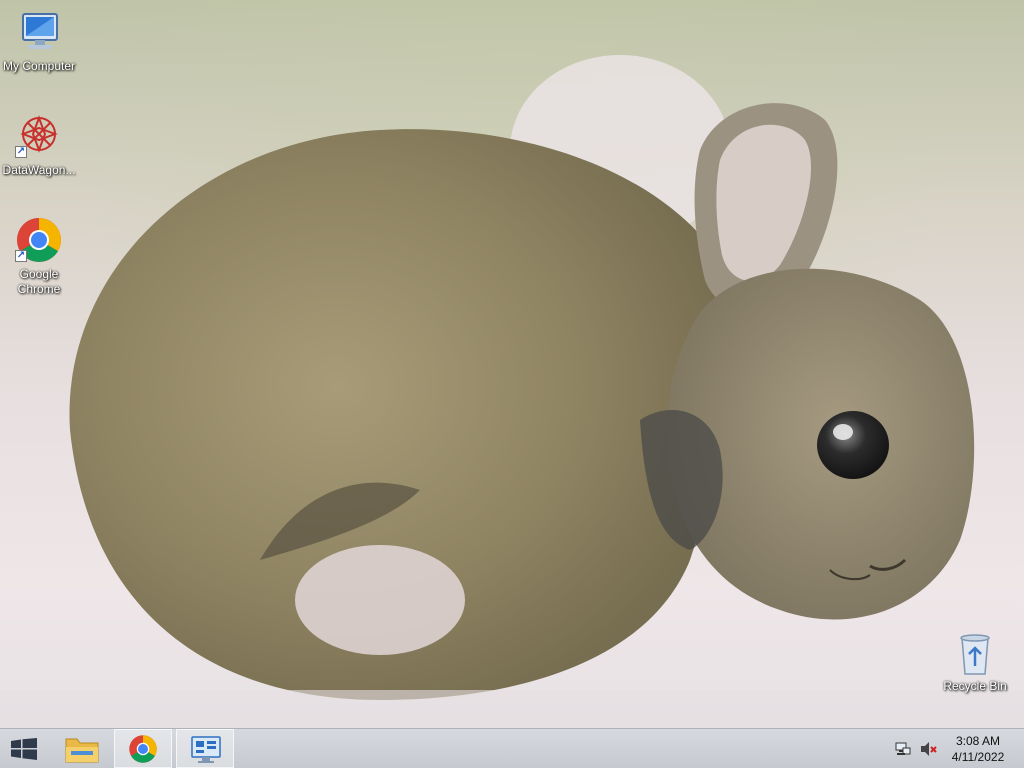 This screenshot has width=1024, height=770. What do you see at coordinates (975, 686) in the screenshot?
I see `desktop-icon-label: Recycle Bin` at bounding box center [975, 686].